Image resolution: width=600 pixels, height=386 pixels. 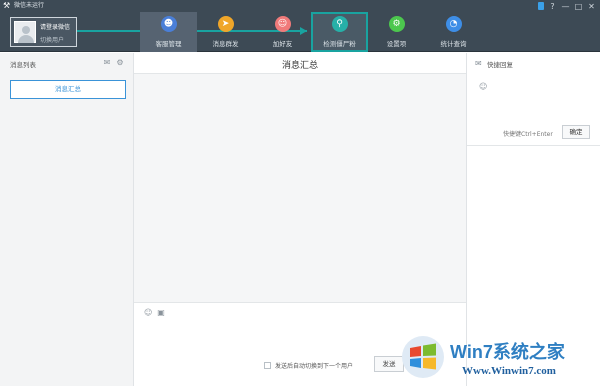 I want to click on nav-item-add-friend: ☺ 加好友, so click(x=282, y=32).